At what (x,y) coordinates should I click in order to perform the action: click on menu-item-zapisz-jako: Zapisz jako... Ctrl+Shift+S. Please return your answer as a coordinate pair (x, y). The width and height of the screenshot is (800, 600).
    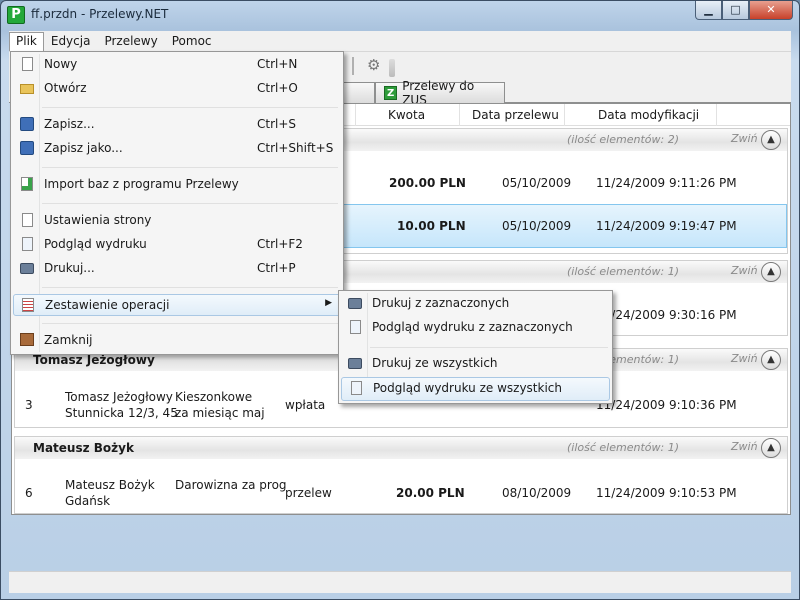
    Looking at the image, I should click on (177, 149).